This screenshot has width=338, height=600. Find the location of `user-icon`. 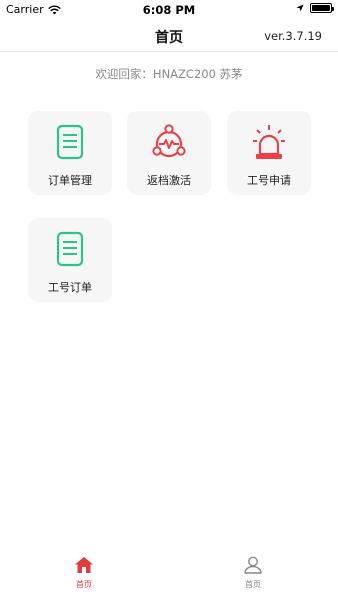

user-icon is located at coordinates (253, 565).